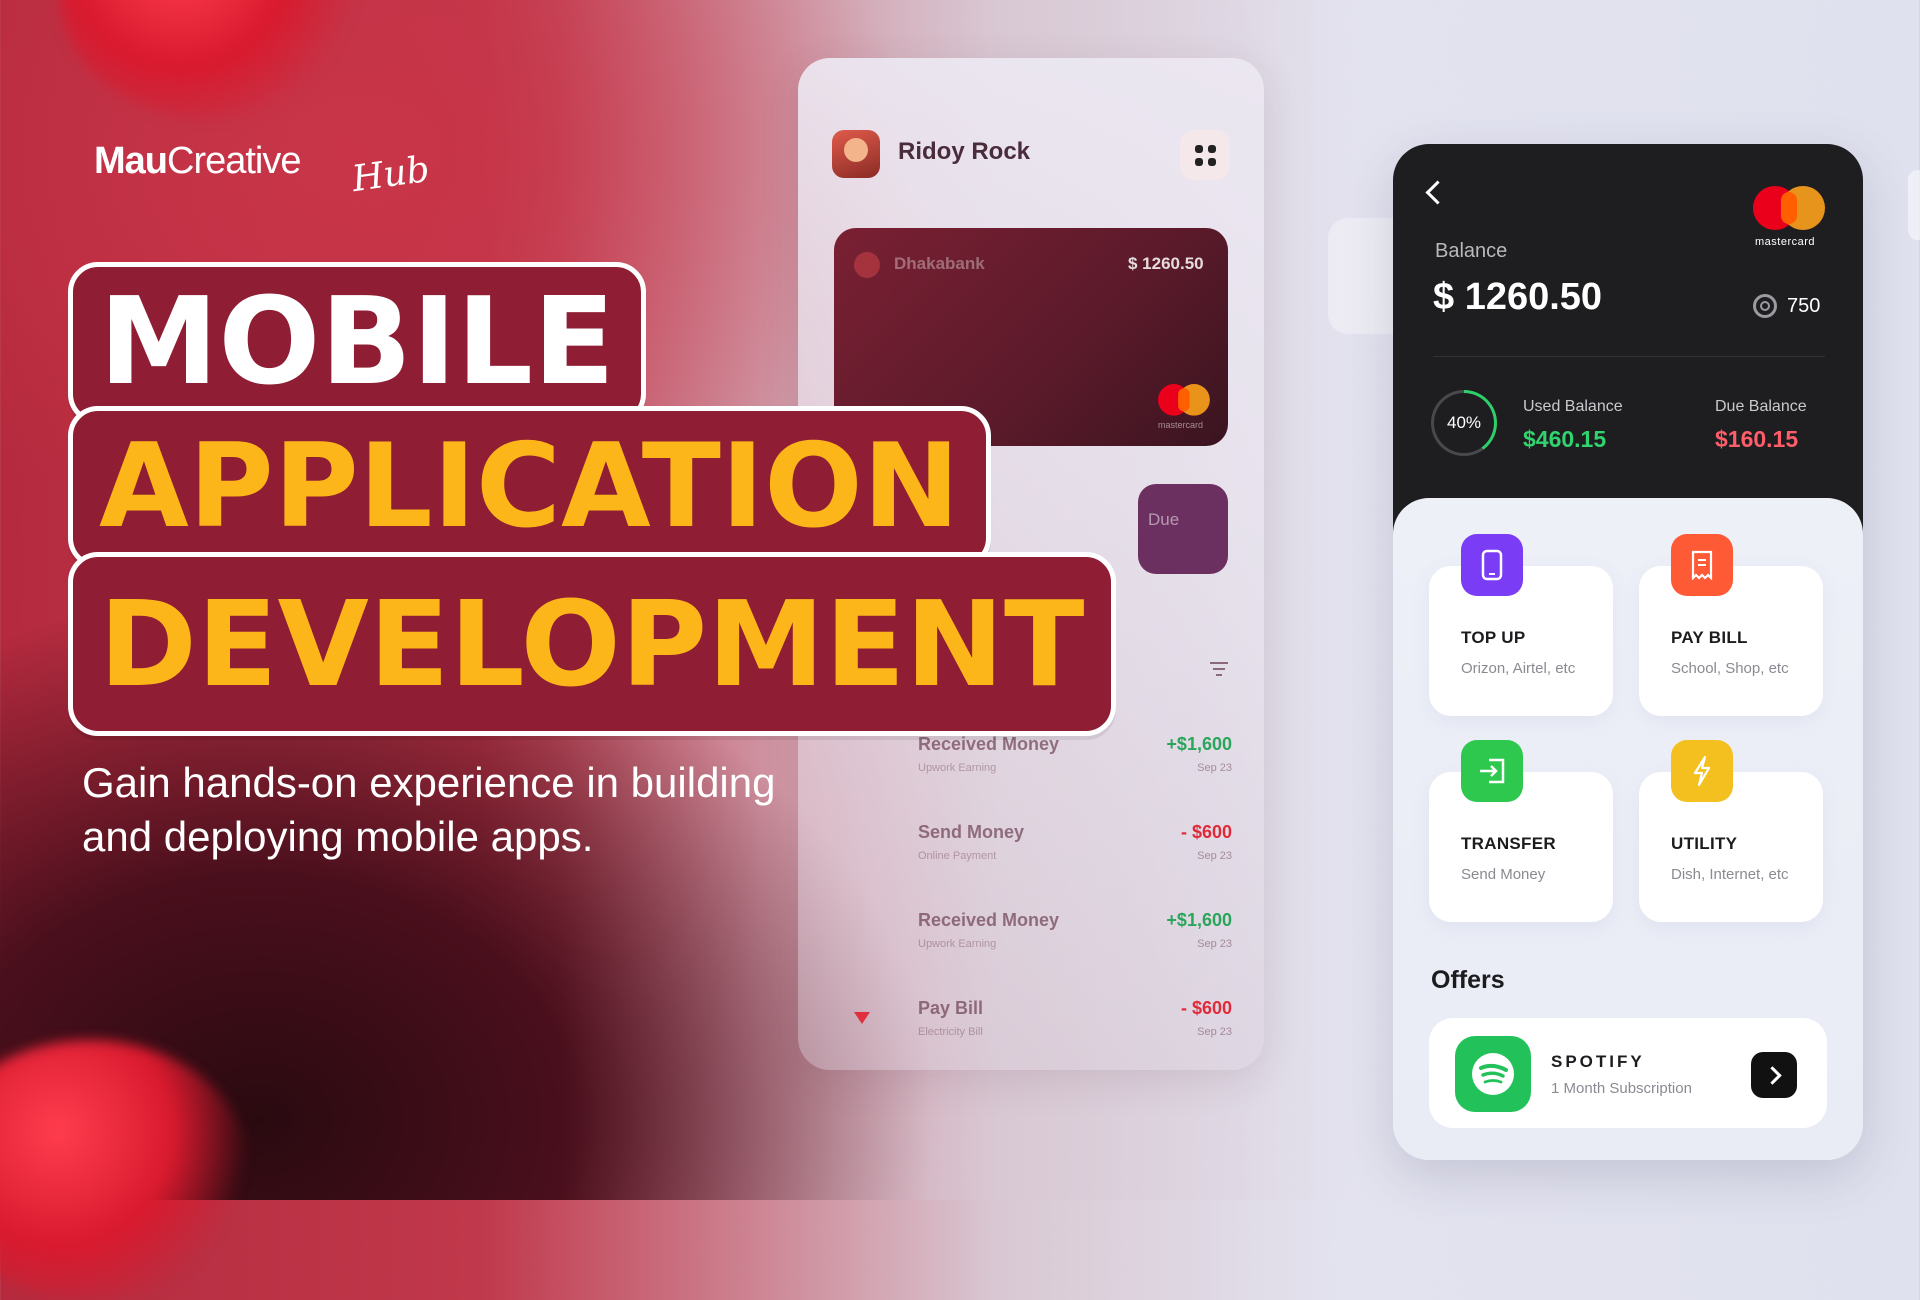  What do you see at coordinates (234, 161) in the screenshot?
I see `logo-text-creative: Creative` at bounding box center [234, 161].